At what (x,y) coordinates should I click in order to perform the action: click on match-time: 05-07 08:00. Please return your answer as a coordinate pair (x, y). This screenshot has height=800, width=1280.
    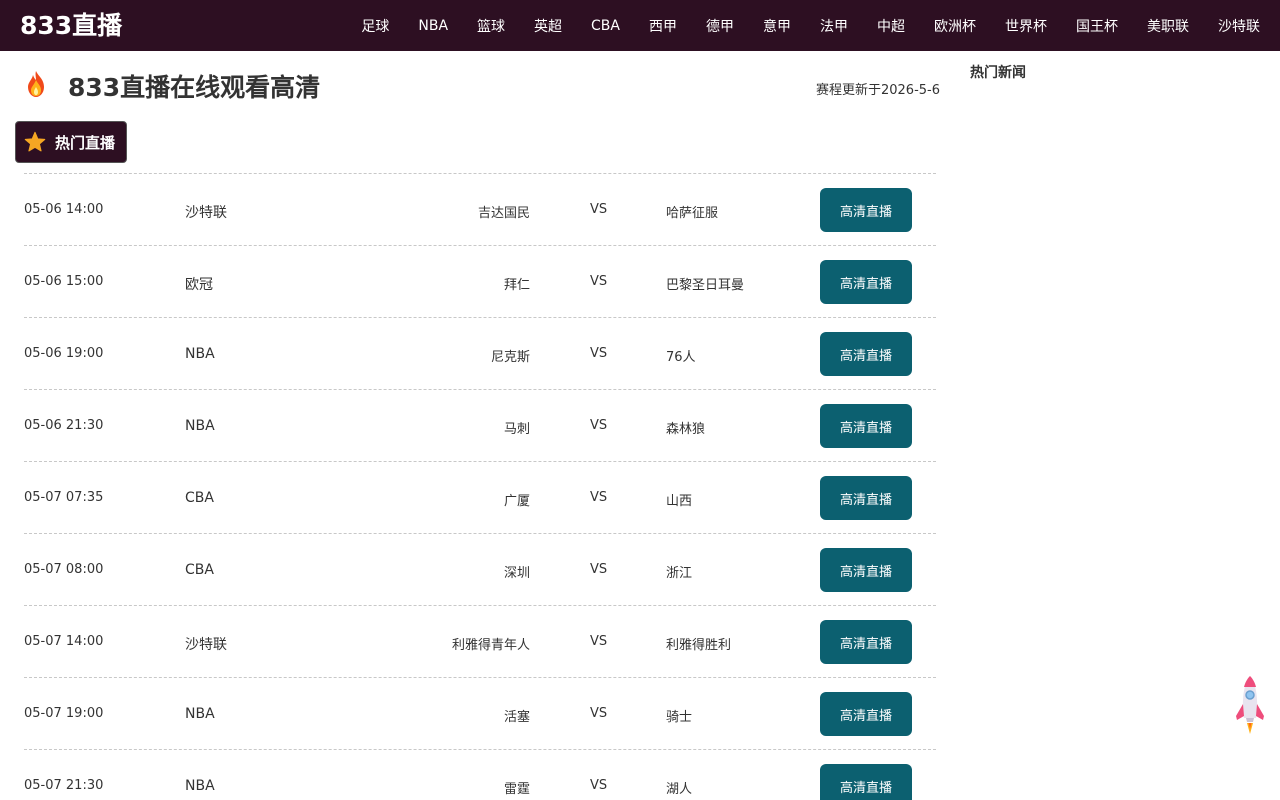
    Looking at the image, I should click on (64, 569).